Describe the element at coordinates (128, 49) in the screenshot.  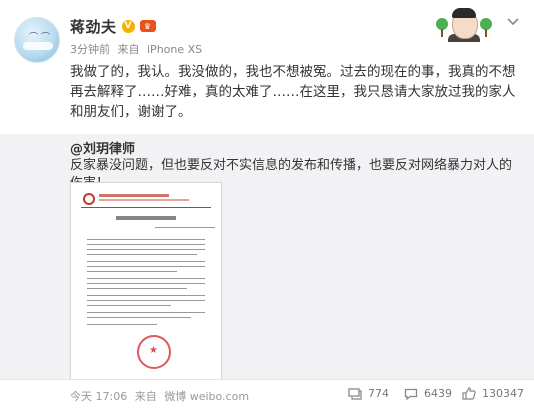
I see `post-source-prefix: 来自` at that location.